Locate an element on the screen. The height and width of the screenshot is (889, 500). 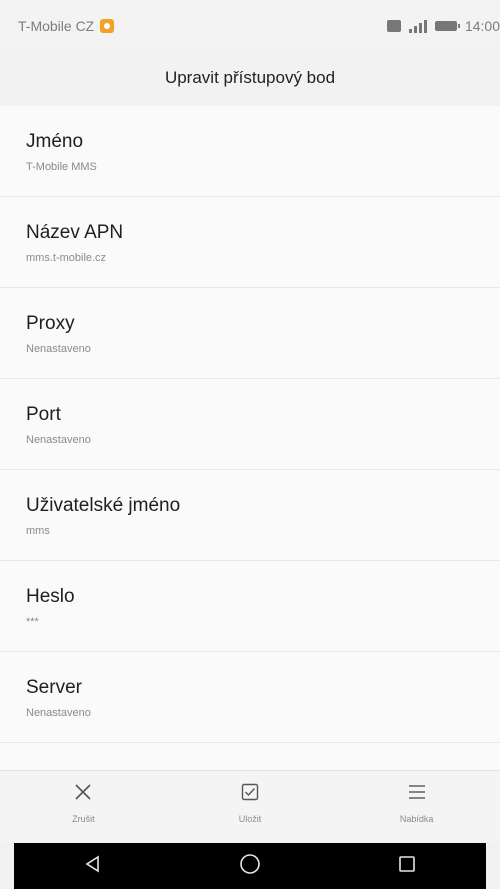
sim-icon is located at coordinates (393, 26).